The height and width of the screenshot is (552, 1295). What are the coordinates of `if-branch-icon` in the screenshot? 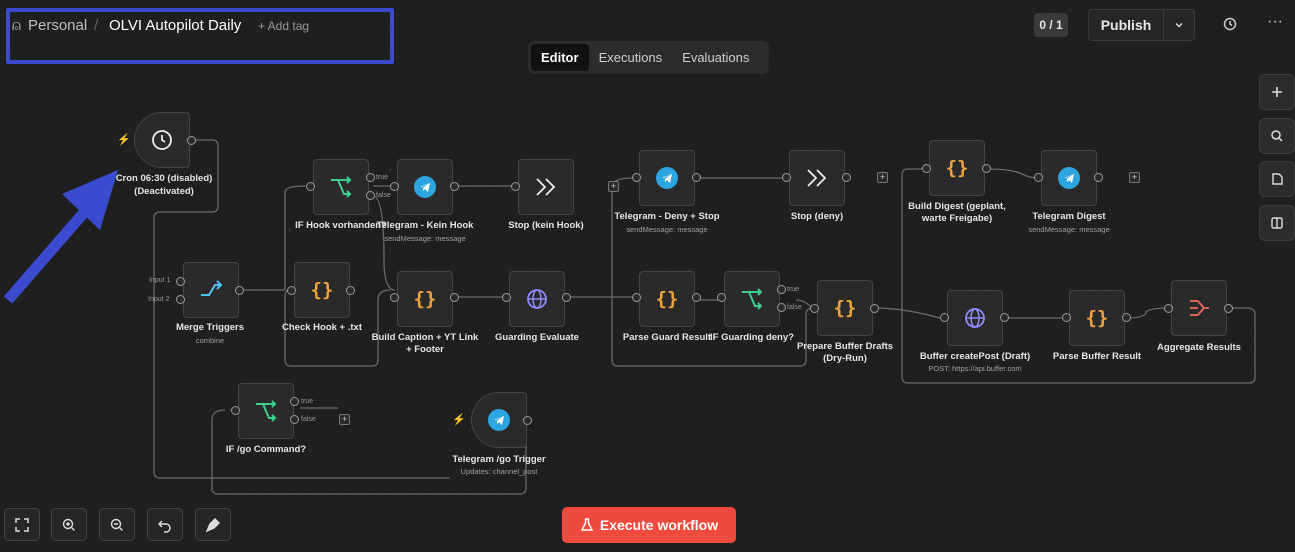 It's located at (752, 299).